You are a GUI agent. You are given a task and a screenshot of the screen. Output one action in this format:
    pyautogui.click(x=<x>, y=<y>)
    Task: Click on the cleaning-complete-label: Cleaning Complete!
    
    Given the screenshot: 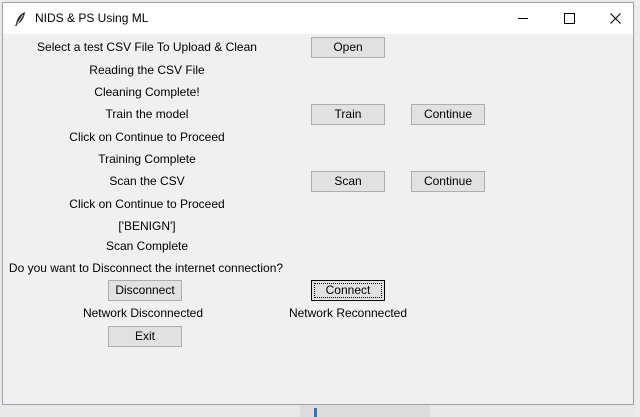 What is the action you would take?
    pyautogui.click(x=147, y=92)
    